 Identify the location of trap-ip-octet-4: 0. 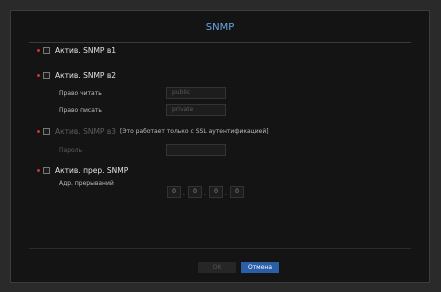
(237, 192).